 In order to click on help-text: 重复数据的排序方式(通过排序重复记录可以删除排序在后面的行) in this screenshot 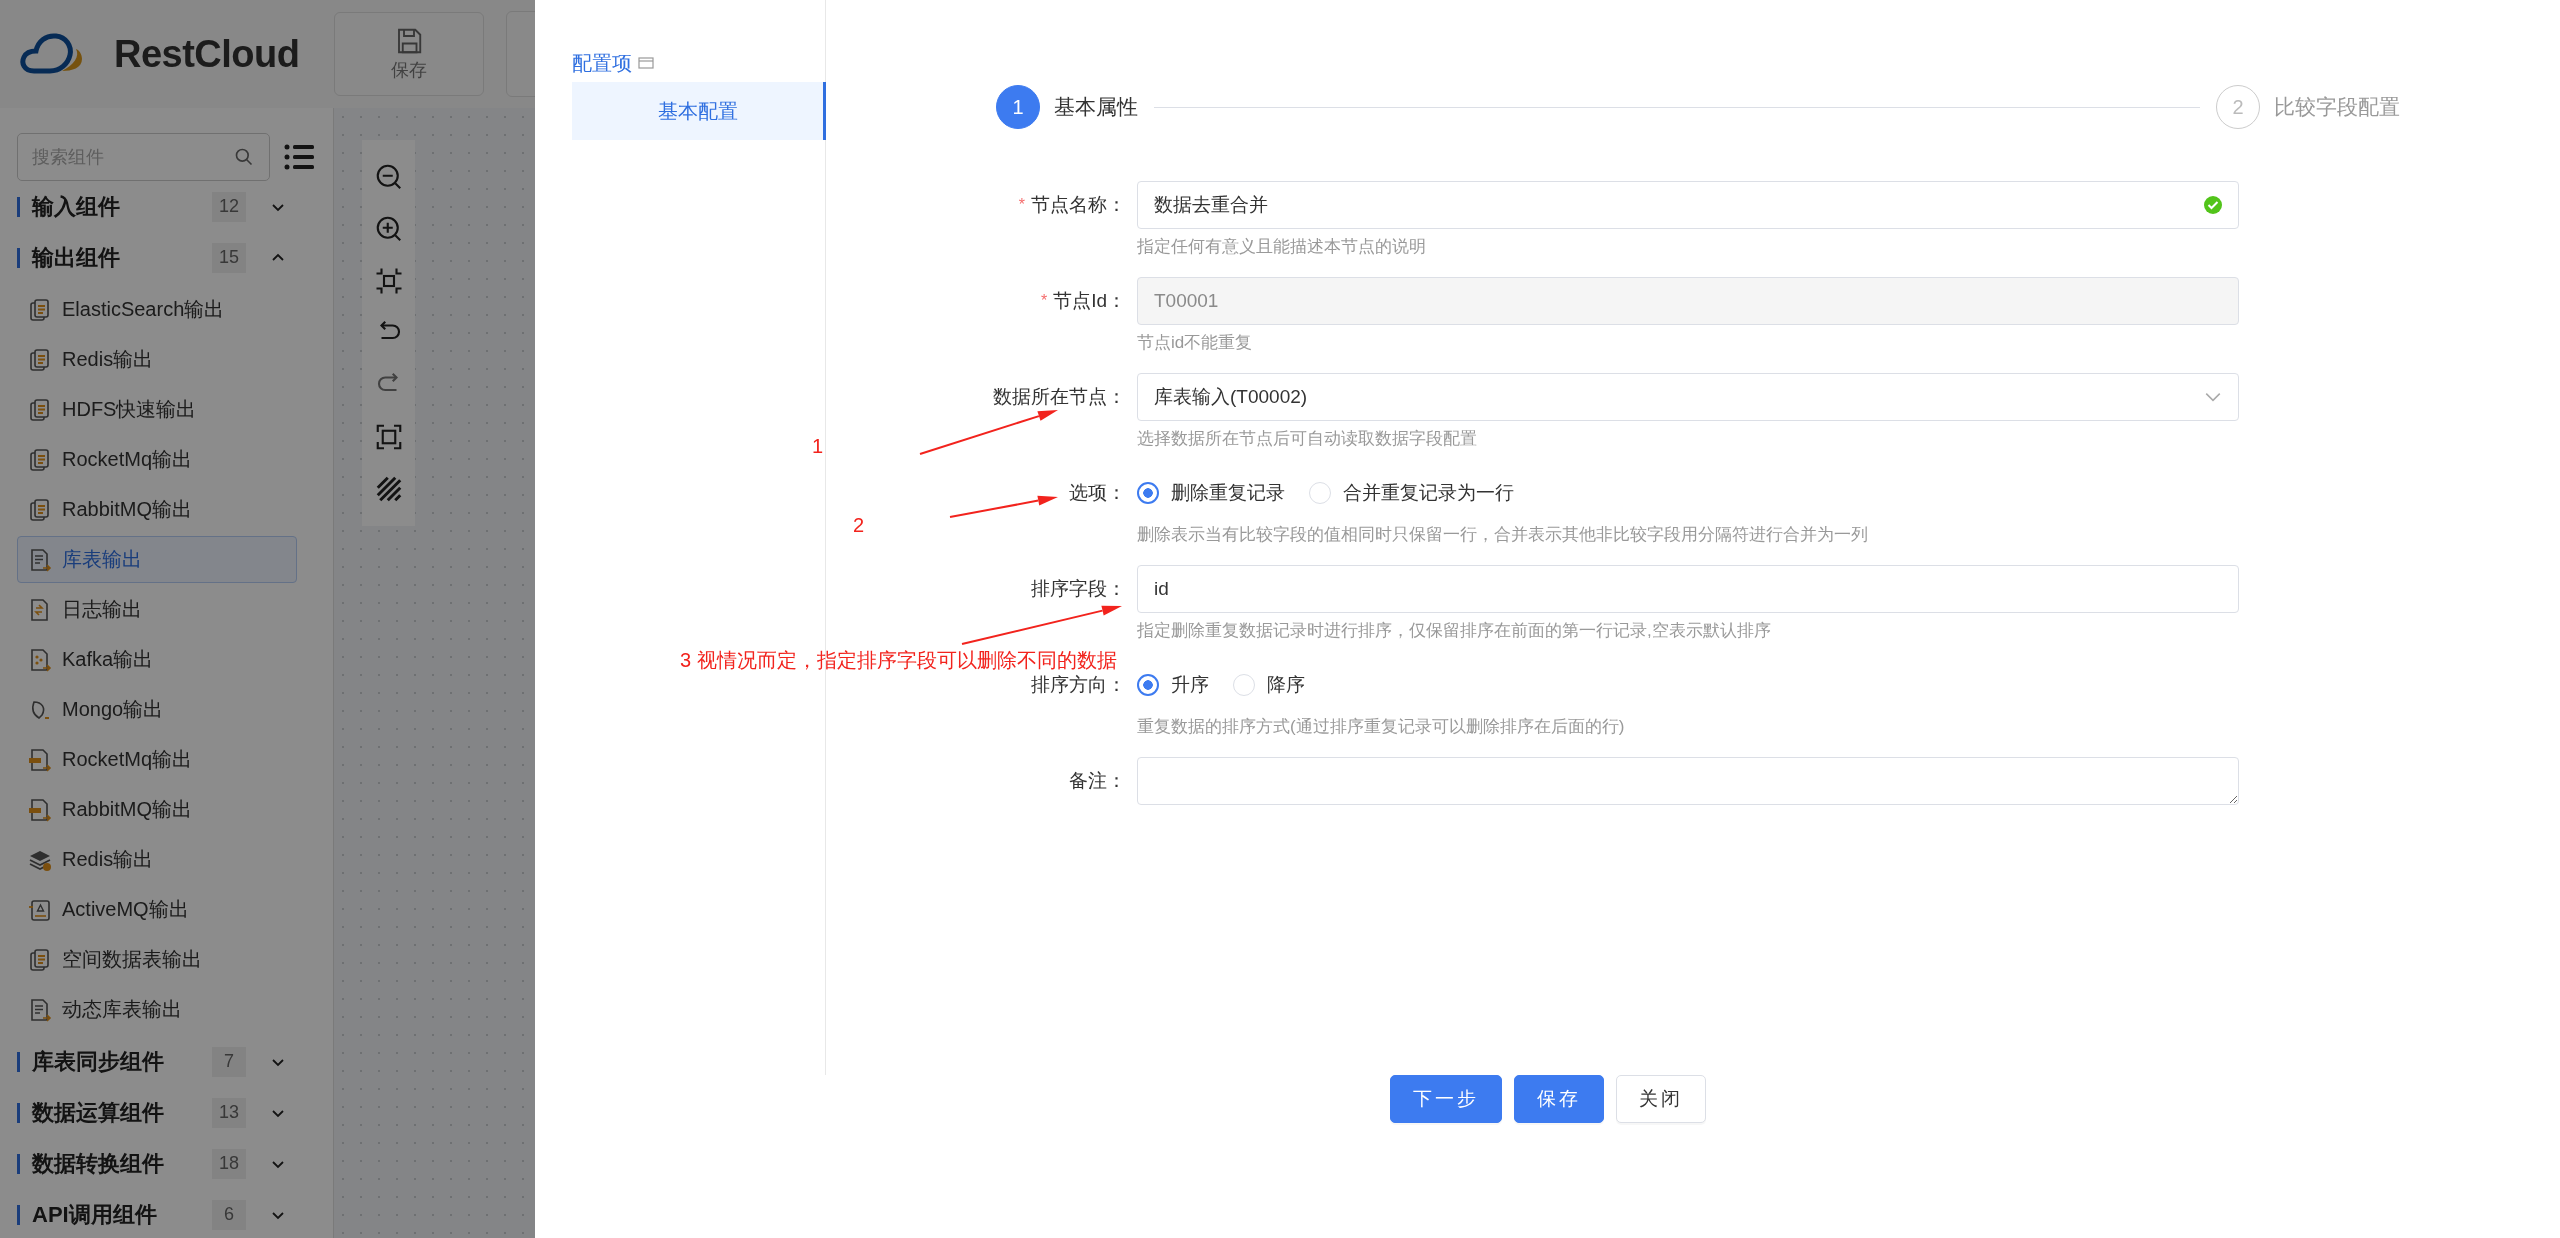, I will do `click(1381, 726)`.